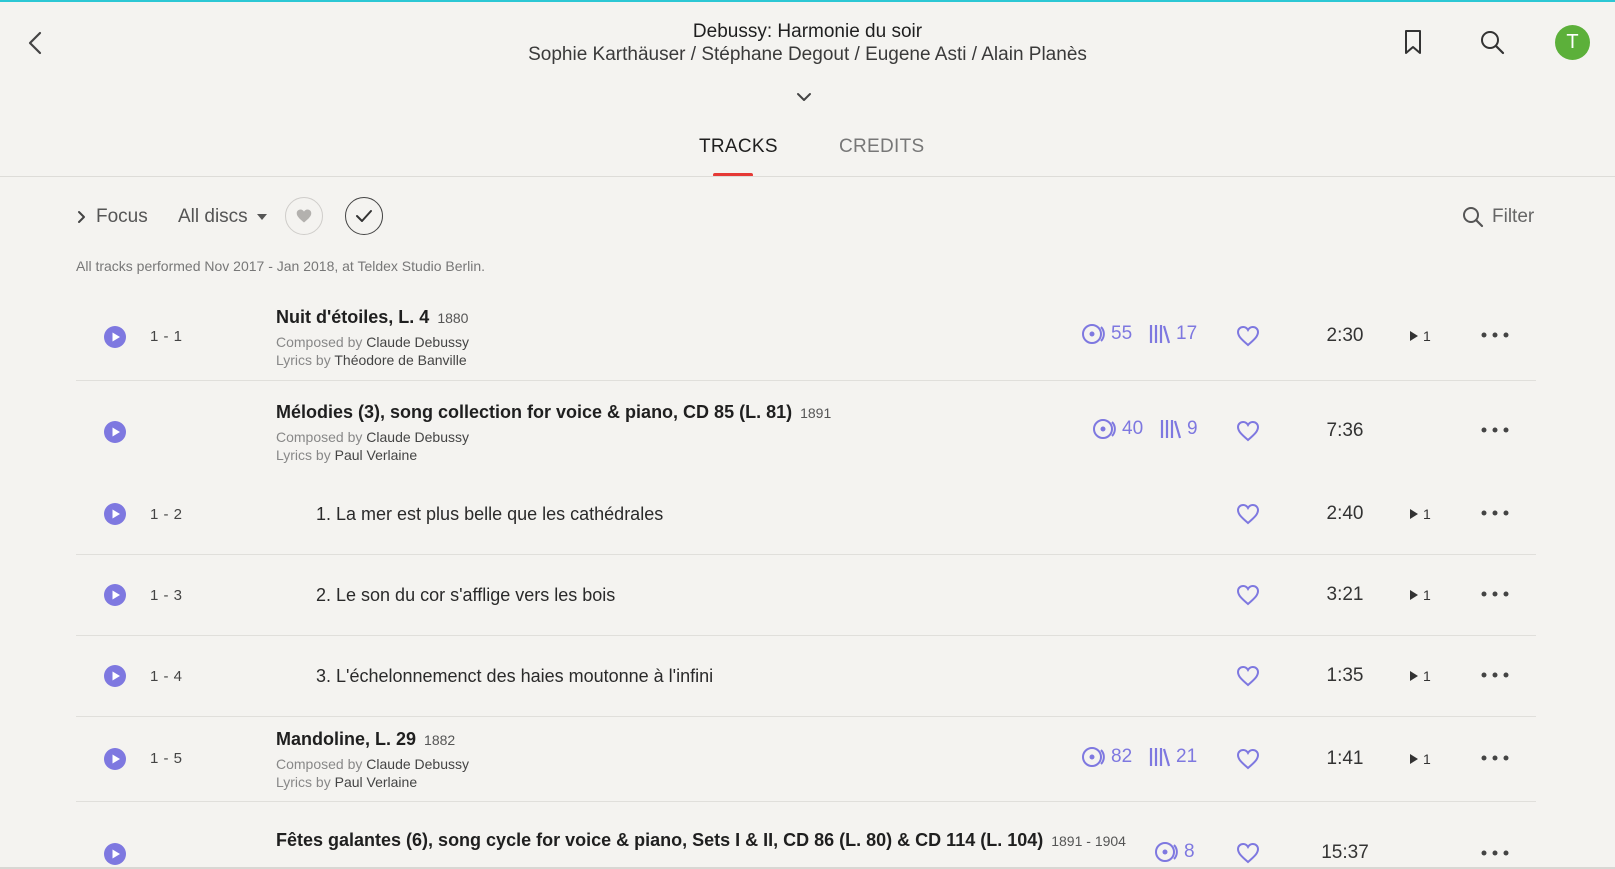 This screenshot has height=869, width=1615. I want to click on purchased-filter-button, so click(364, 216).